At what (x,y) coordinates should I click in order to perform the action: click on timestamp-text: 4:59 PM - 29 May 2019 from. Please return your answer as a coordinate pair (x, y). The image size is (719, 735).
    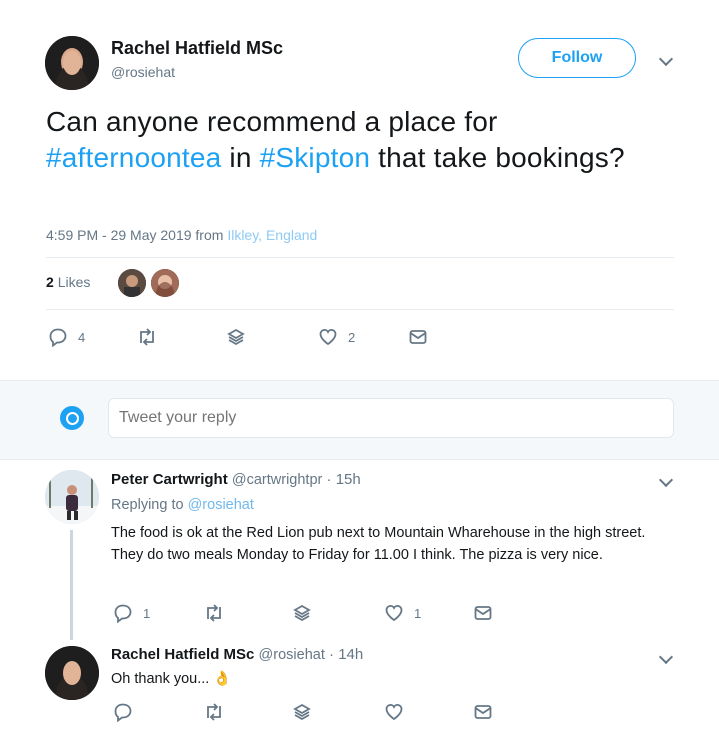
    Looking at the image, I should click on (136, 235).